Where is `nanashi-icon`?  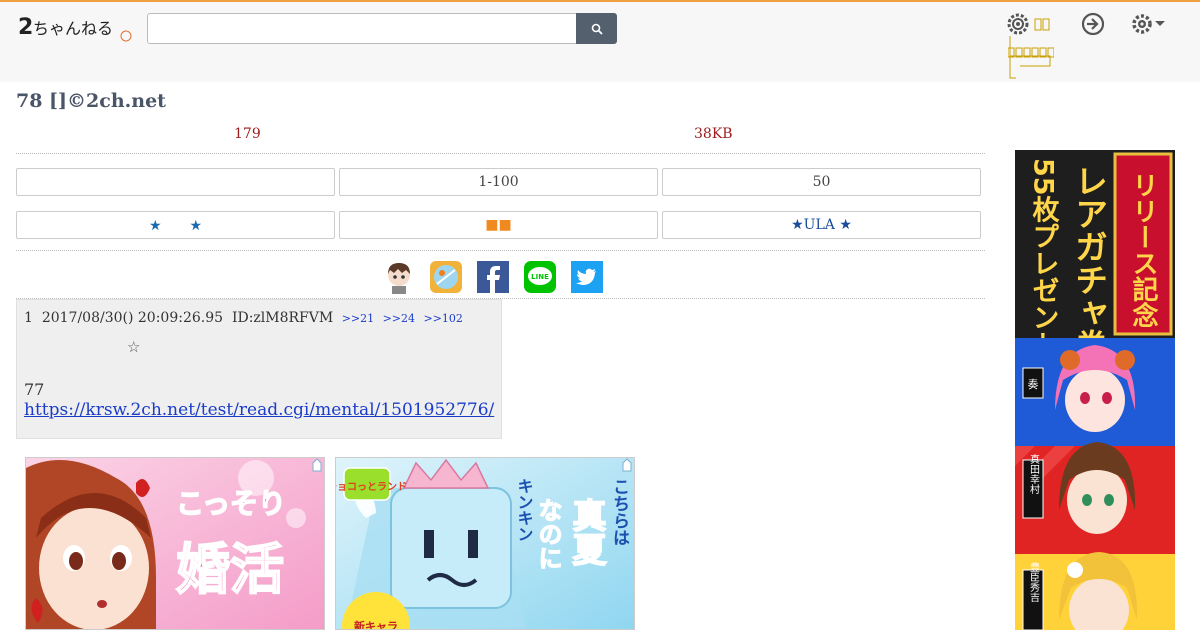
nanashi-icon is located at coordinates (399, 277).